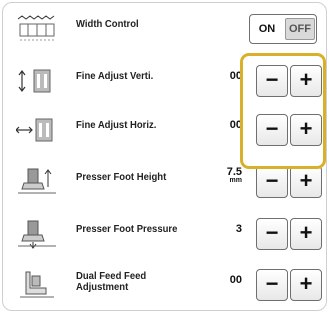 The height and width of the screenshot is (313, 329). I want to click on width-control-toggle: ON OFF, so click(283, 29).